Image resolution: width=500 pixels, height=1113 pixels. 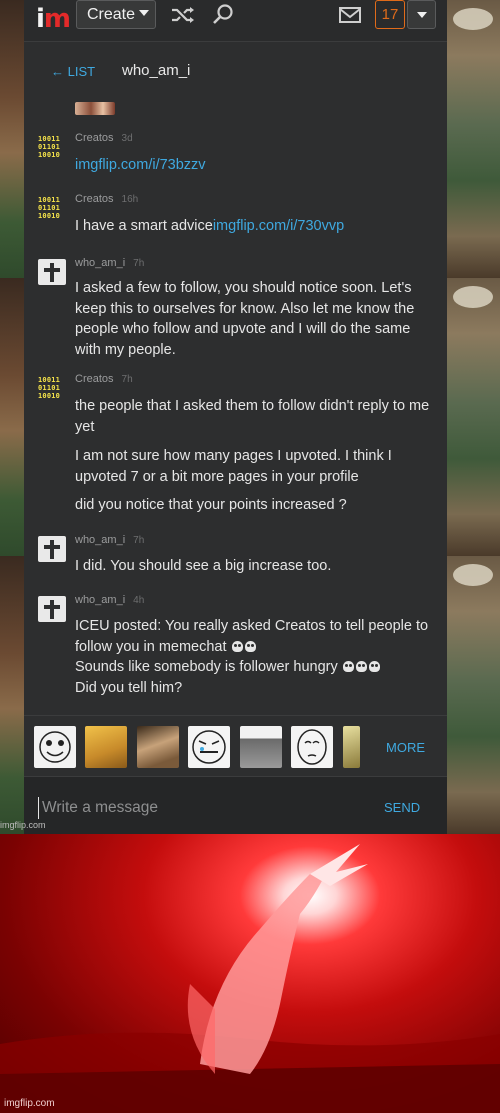 I want to click on message-time: 3d, so click(x=127, y=138).